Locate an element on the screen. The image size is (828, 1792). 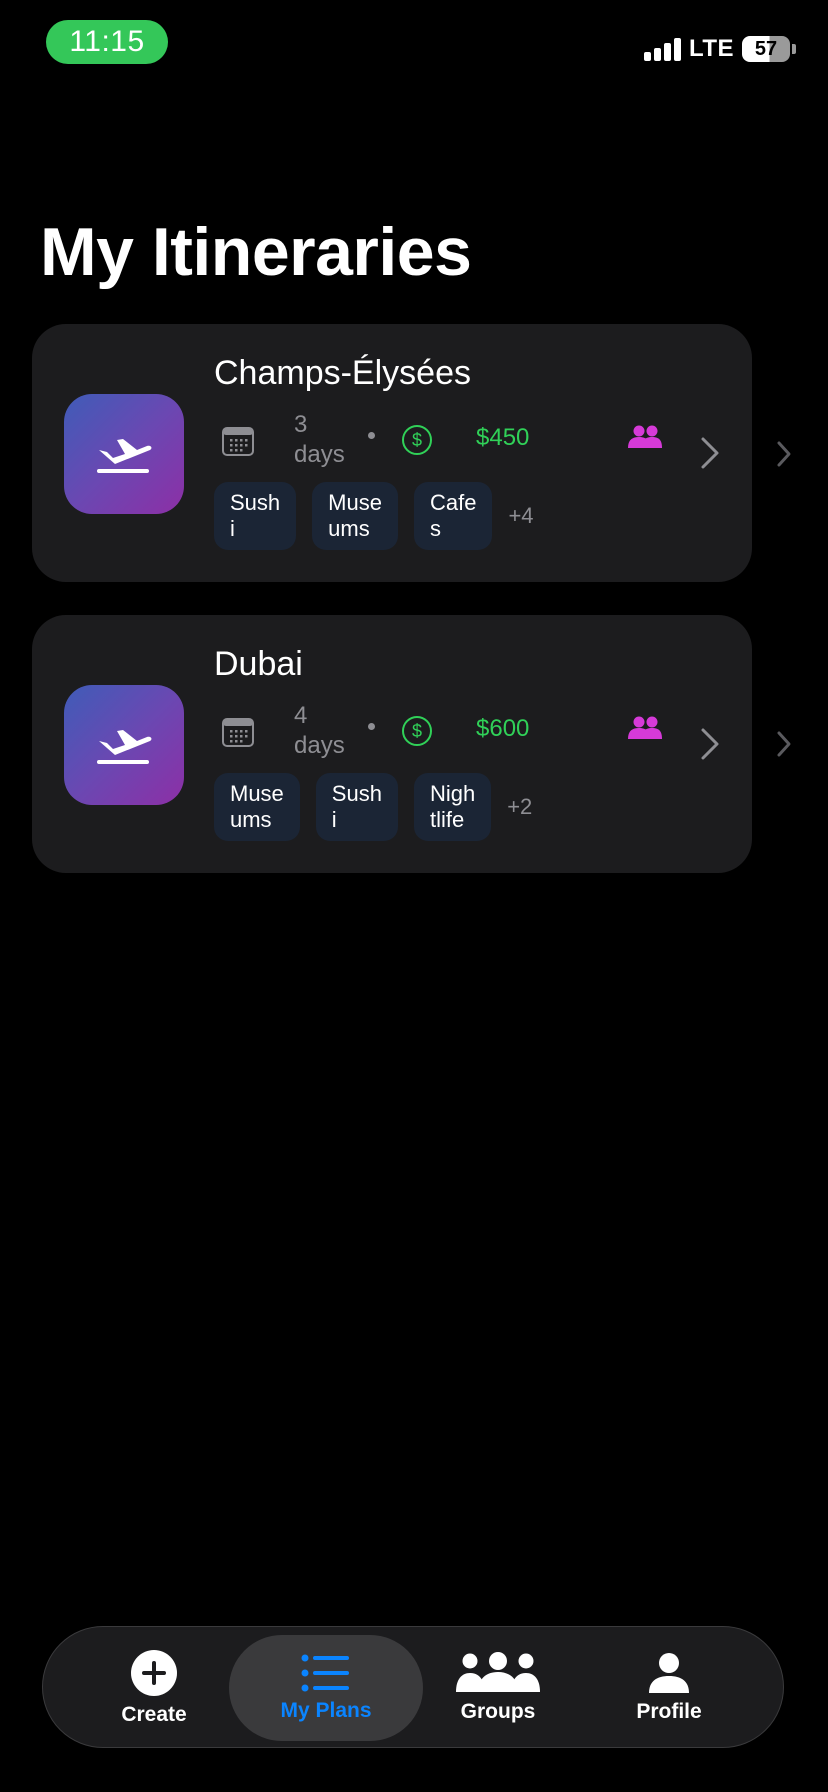
interest-tags: Sush i Muse ums Cafe s +4 is located at coordinates (374, 516).